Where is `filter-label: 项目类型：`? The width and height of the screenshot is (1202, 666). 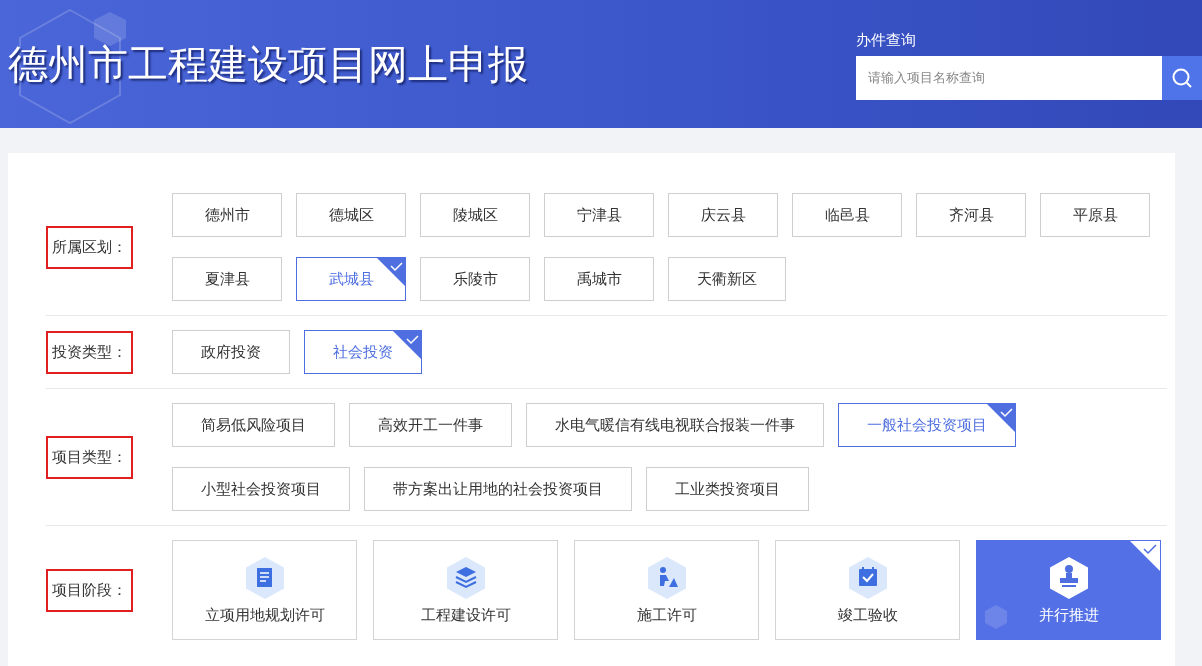 filter-label: 项目类型： is located at coordinates (89, 457).